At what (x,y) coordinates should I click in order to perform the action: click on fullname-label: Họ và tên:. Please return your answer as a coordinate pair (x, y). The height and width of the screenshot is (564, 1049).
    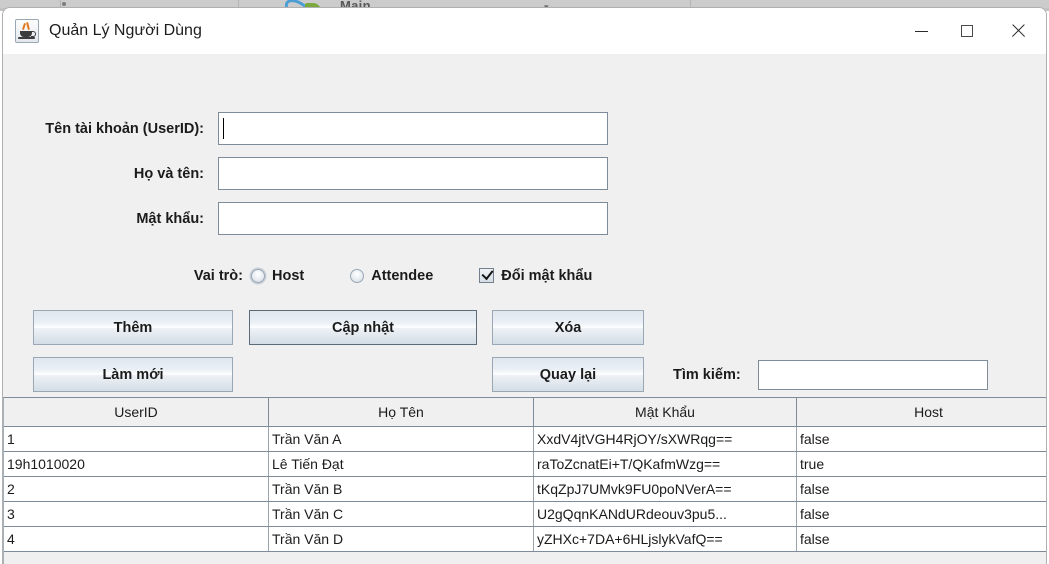
    Looking at the image, I should click on (168, 173).